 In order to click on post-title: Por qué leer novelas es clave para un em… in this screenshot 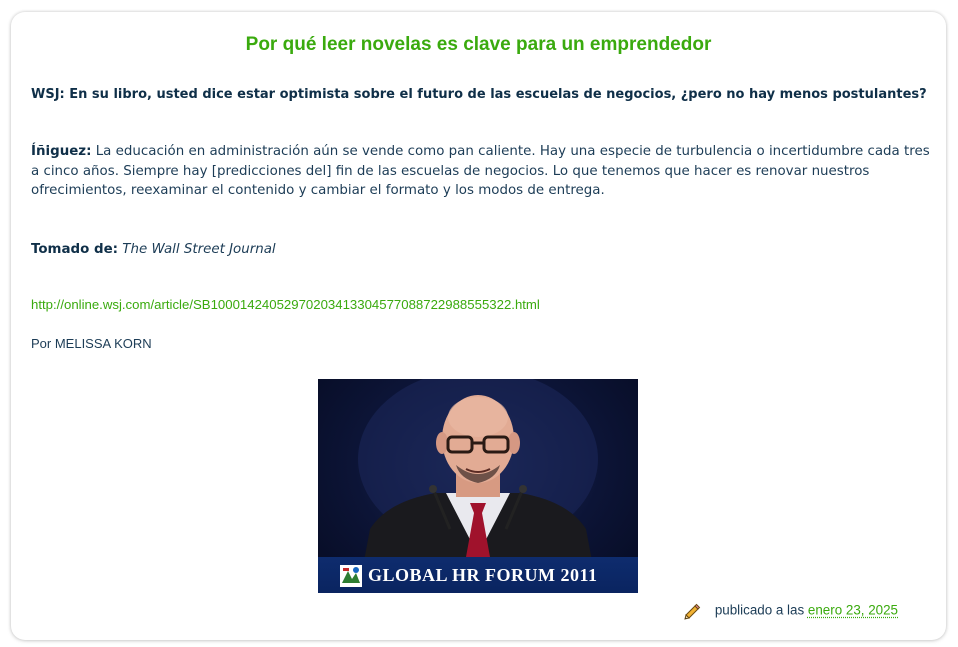, I will do `click(478, 44)`.